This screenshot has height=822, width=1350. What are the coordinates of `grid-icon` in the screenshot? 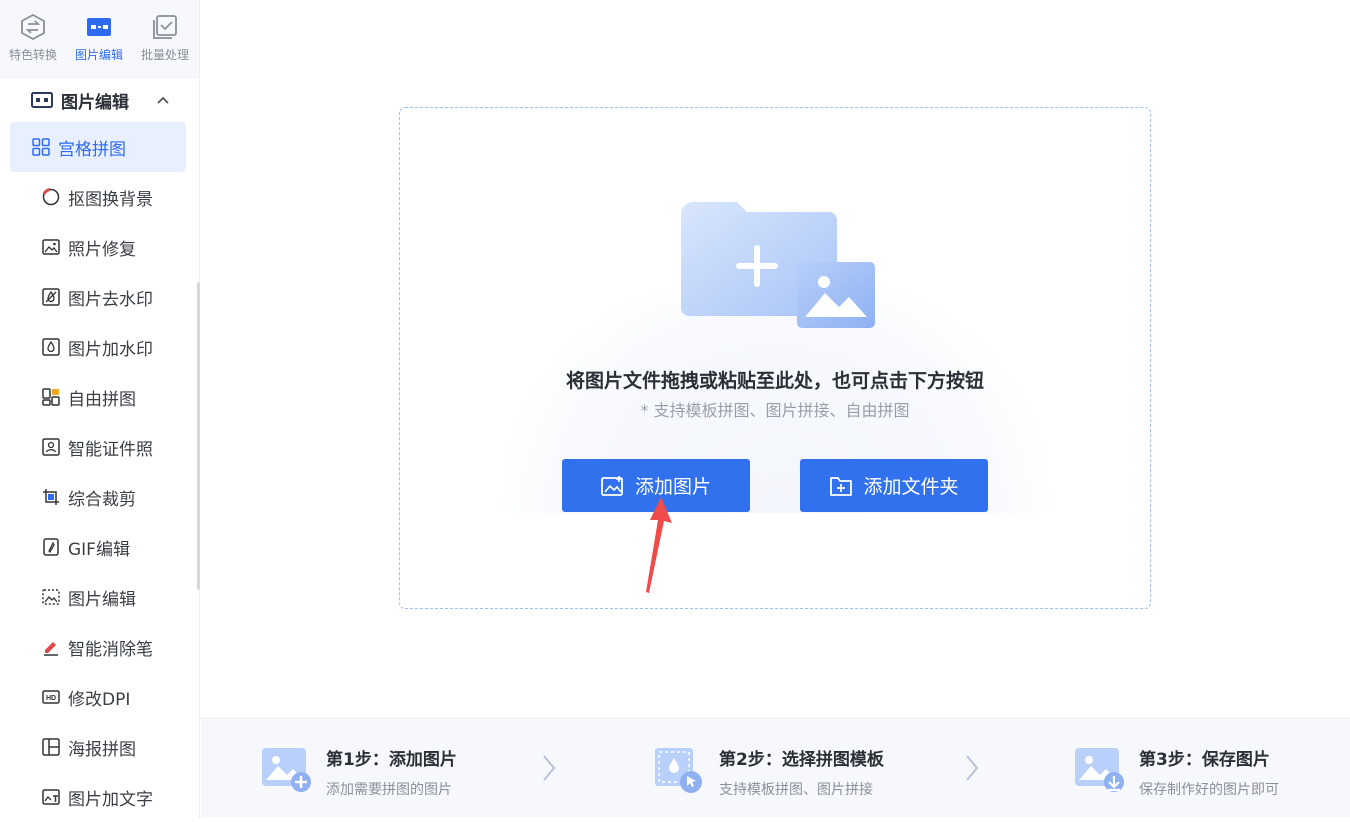 It's located at (41, 147).